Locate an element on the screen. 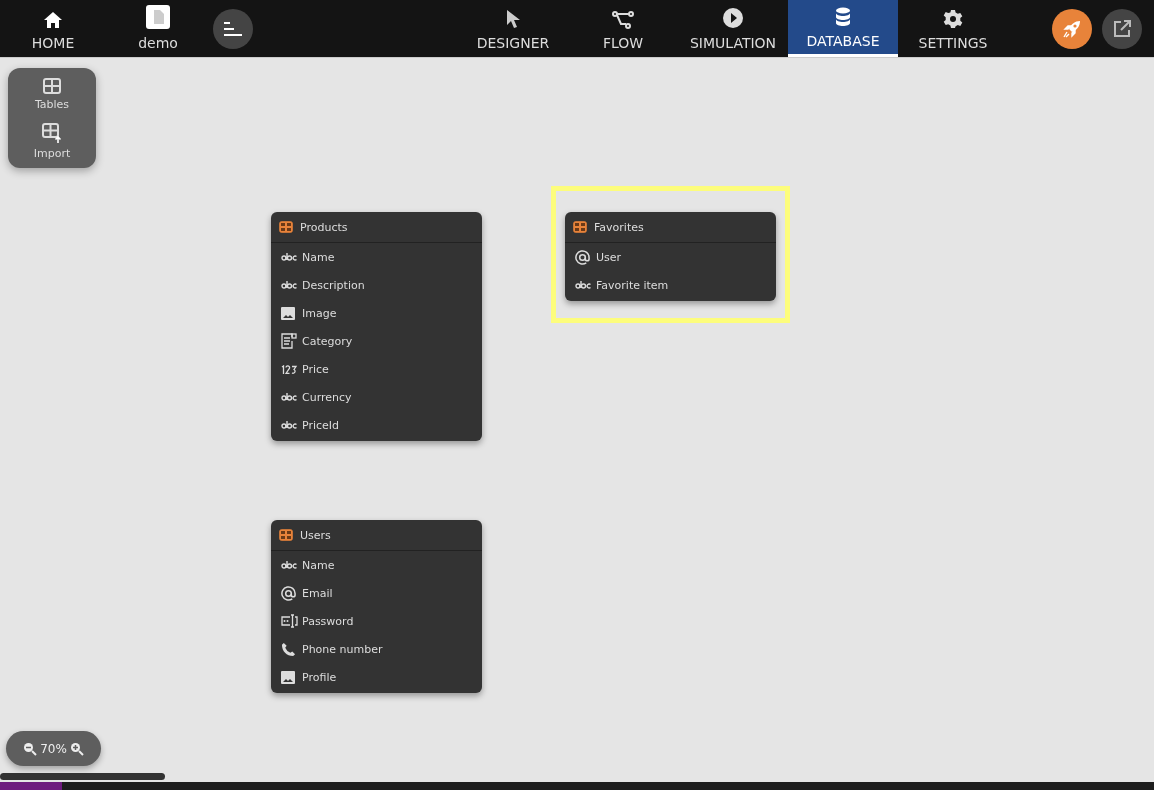 The height and width of the screenshot is (790, 1154). field-name: Description is located at coordinates (333, 285).